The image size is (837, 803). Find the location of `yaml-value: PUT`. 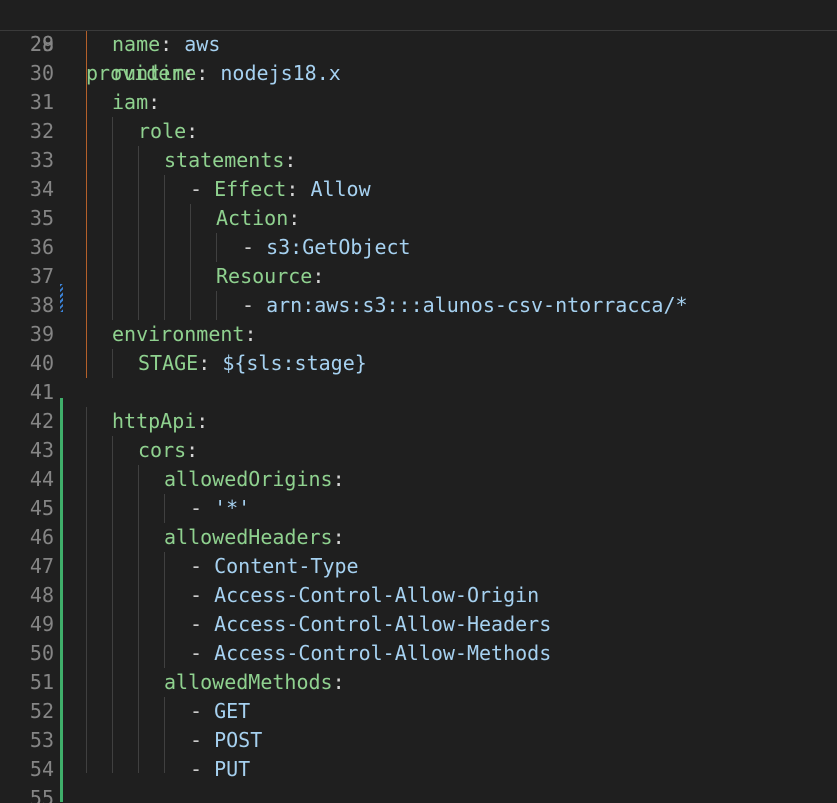

yaml-value: PUT is located at coordinates (232, 769).